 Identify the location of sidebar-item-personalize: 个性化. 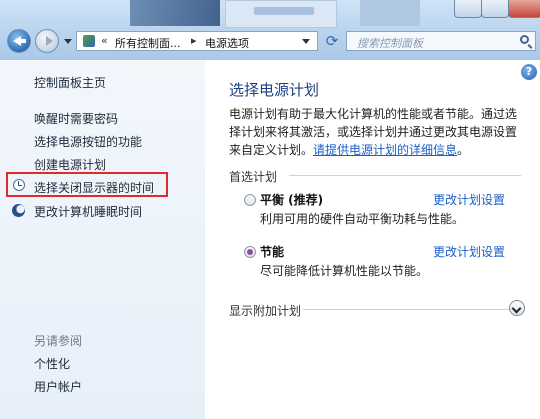
(52, 363).